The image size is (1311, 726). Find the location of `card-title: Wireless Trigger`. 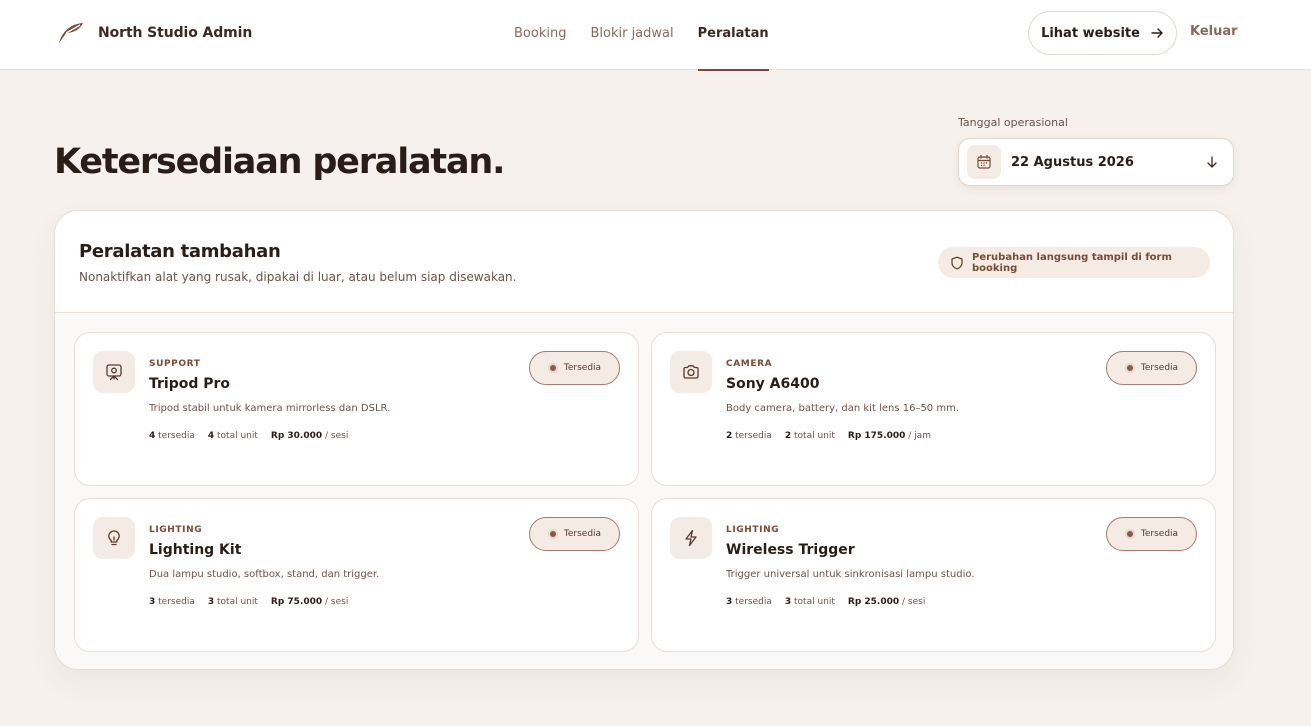

card-title: Wireless Trigger is located at coordinates (790, 550).